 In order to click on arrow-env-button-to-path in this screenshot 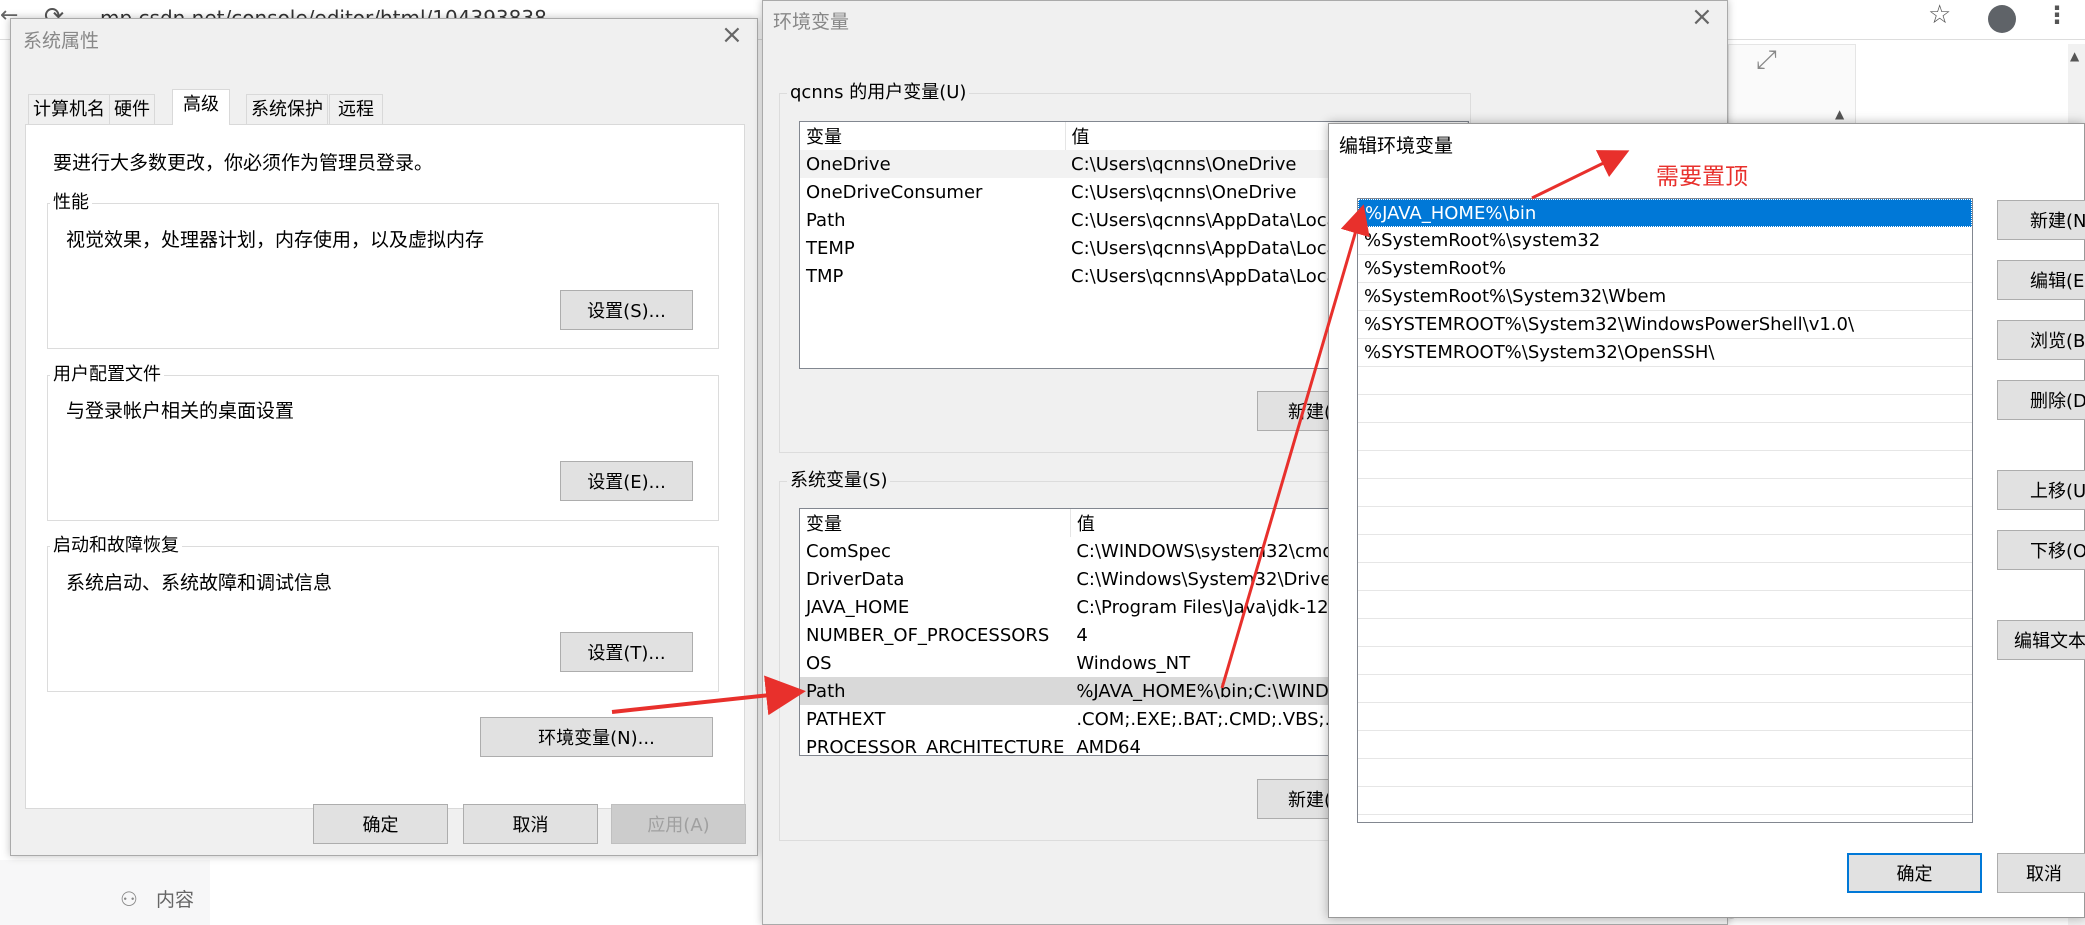, I will do `click(708, 695)`.